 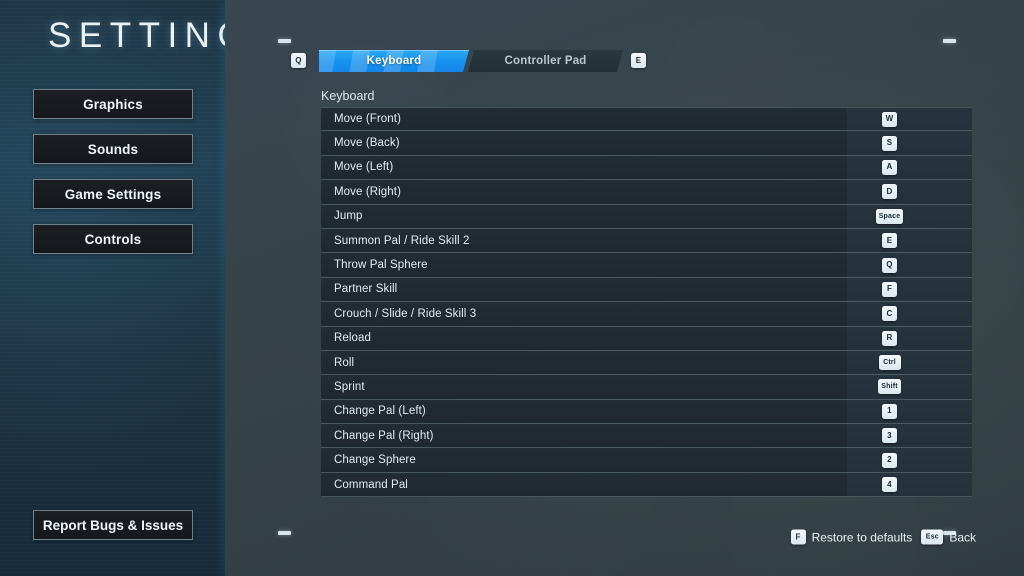 What do you see at coordinates (584, 265) in the screenshot?
I see `keybinding-action-cell: Throw Pal Sphere` at bounding box center [584, 265].